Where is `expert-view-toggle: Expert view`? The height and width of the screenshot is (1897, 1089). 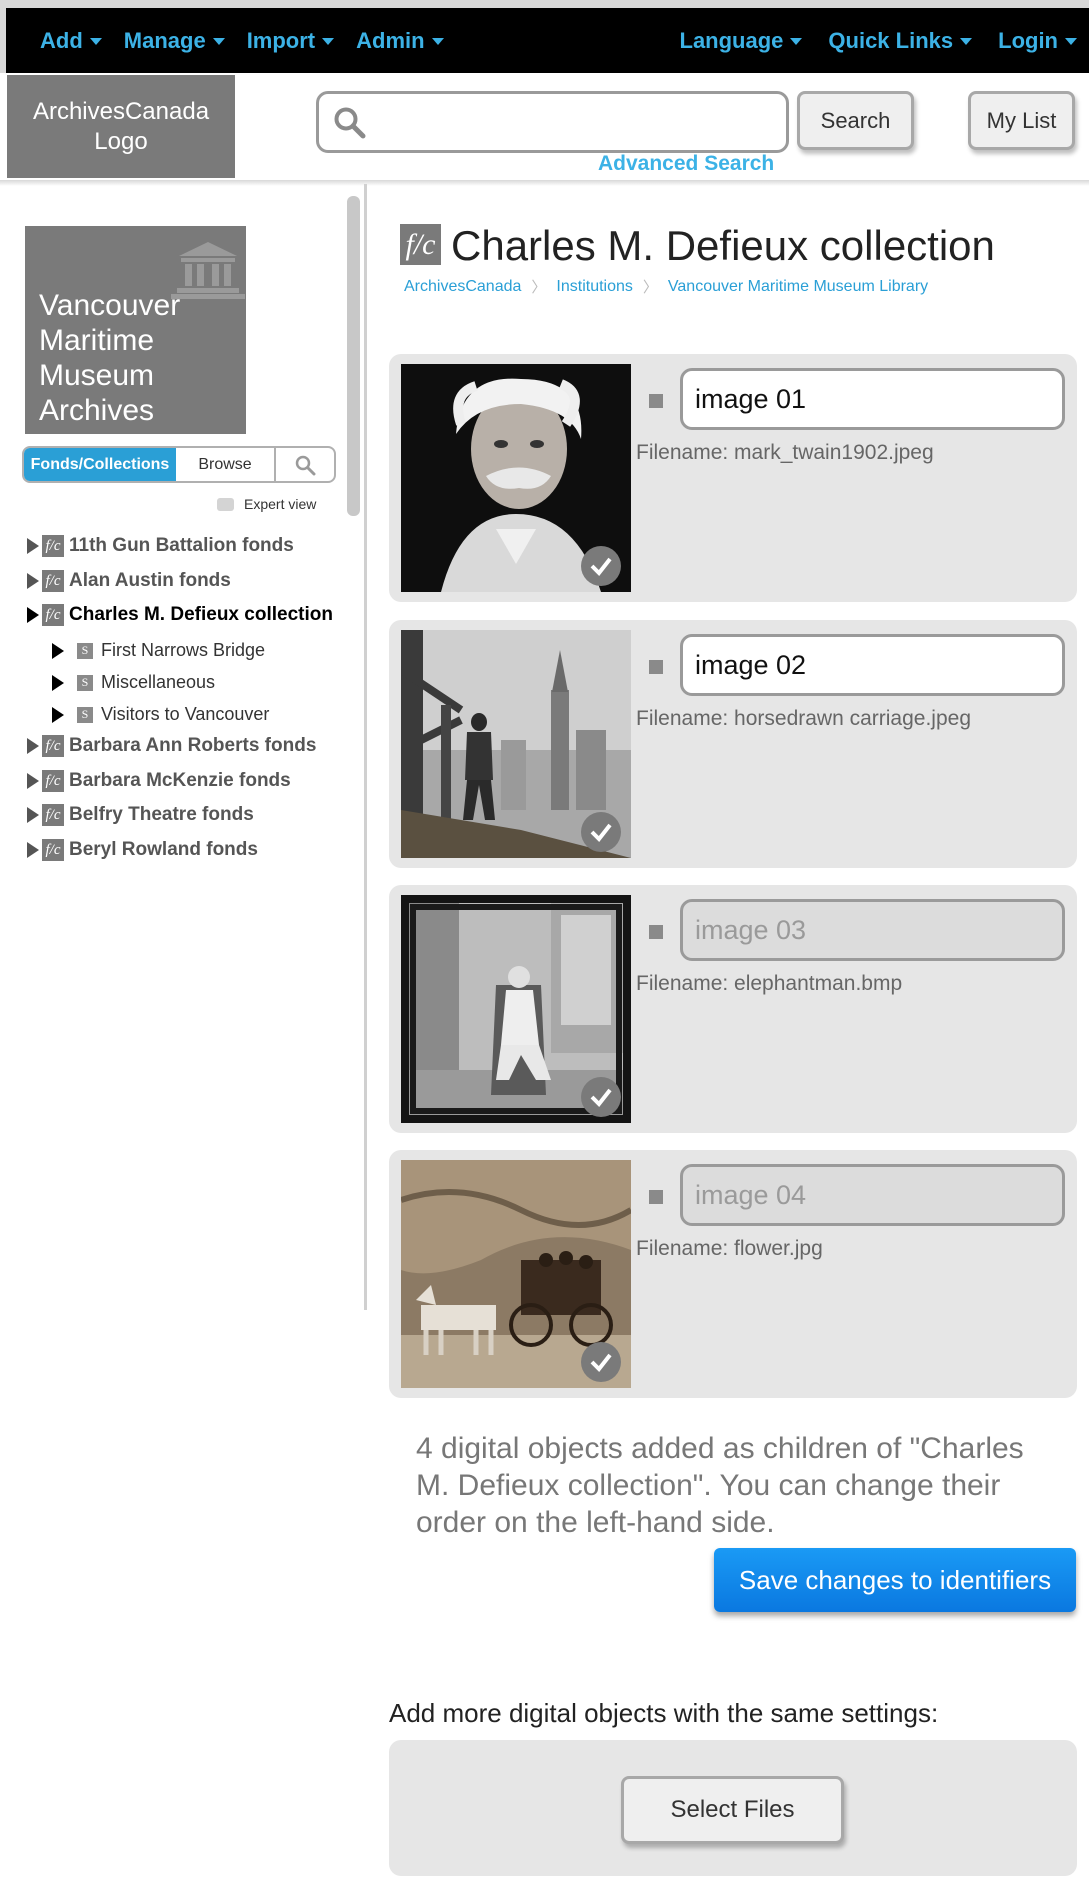 expert-view-toggle: Expert view is located at coordinates (266, 504).